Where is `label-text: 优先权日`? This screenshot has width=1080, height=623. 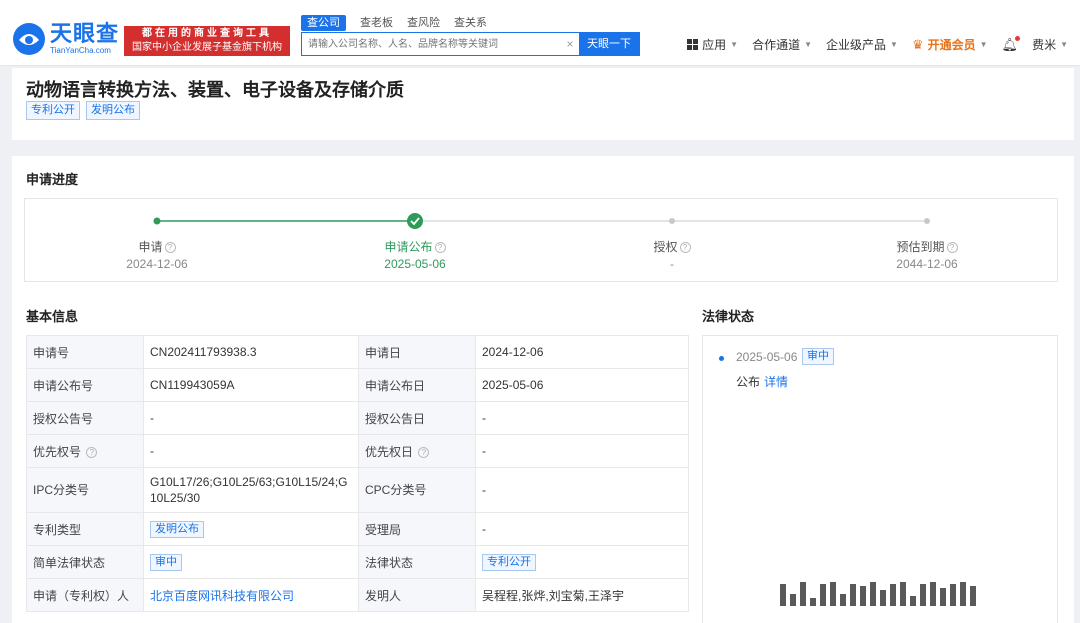
label-text: 优先权日 is located at coordinates (389, 451).